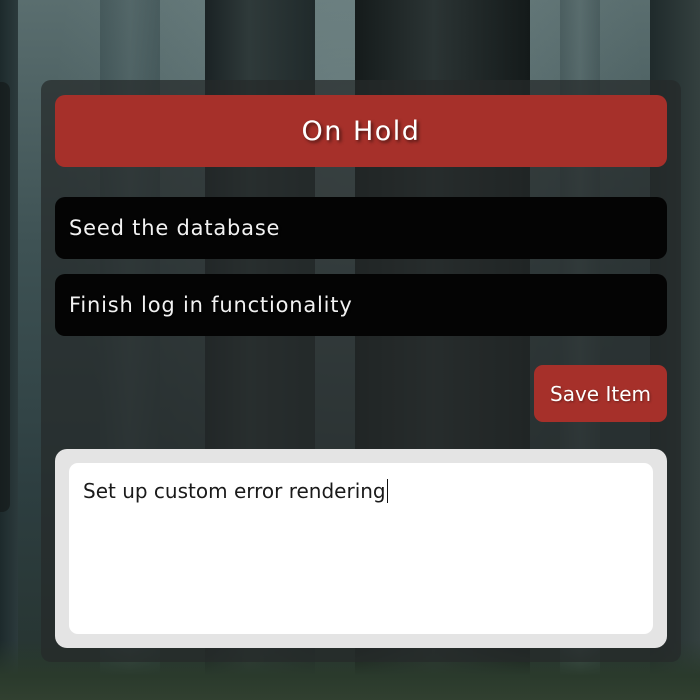 Image resolution: width=700 pixels, height=700 pixels. I want to click on text-caret, so click(387, 491).